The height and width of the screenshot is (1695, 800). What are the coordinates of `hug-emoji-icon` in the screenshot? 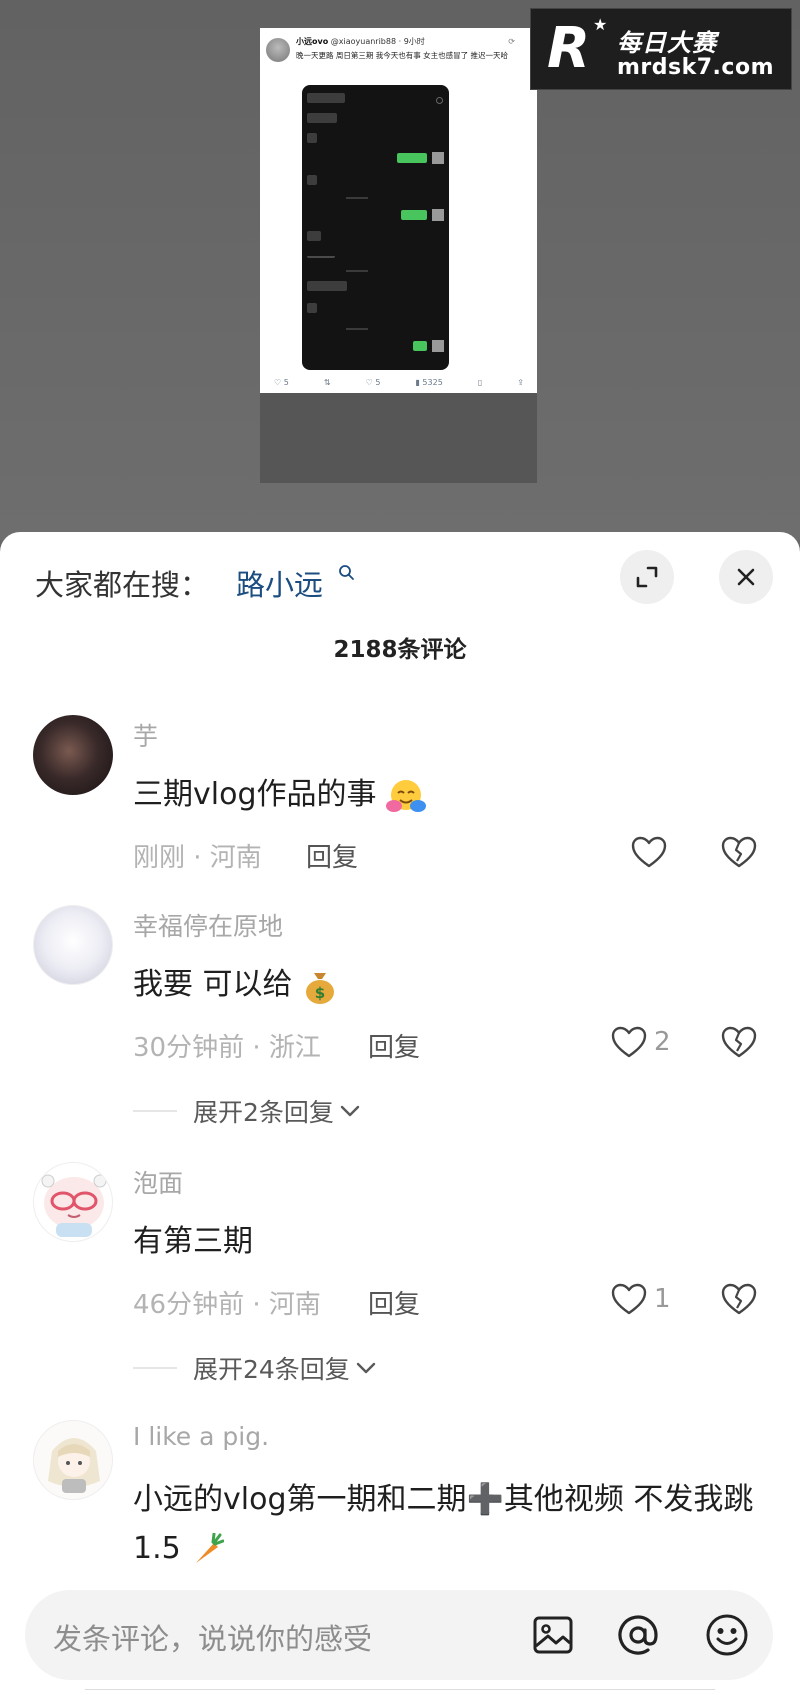 It's located at (406, 795).